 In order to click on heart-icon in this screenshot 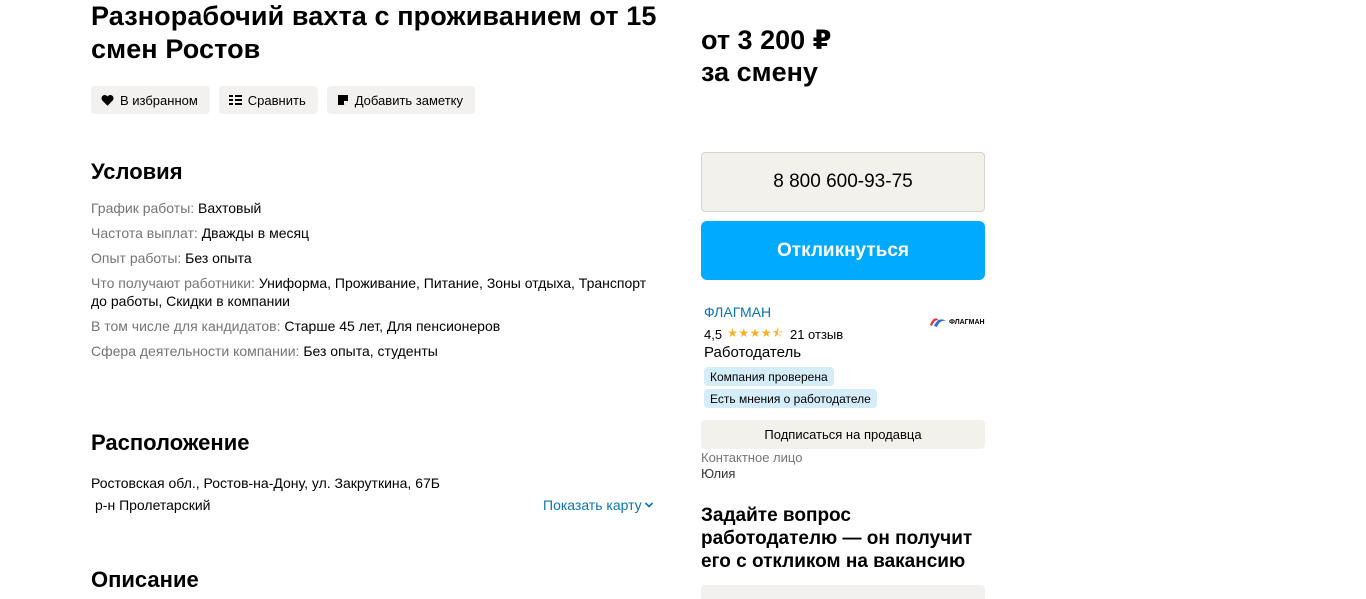, I will do `click(107, 100)`.